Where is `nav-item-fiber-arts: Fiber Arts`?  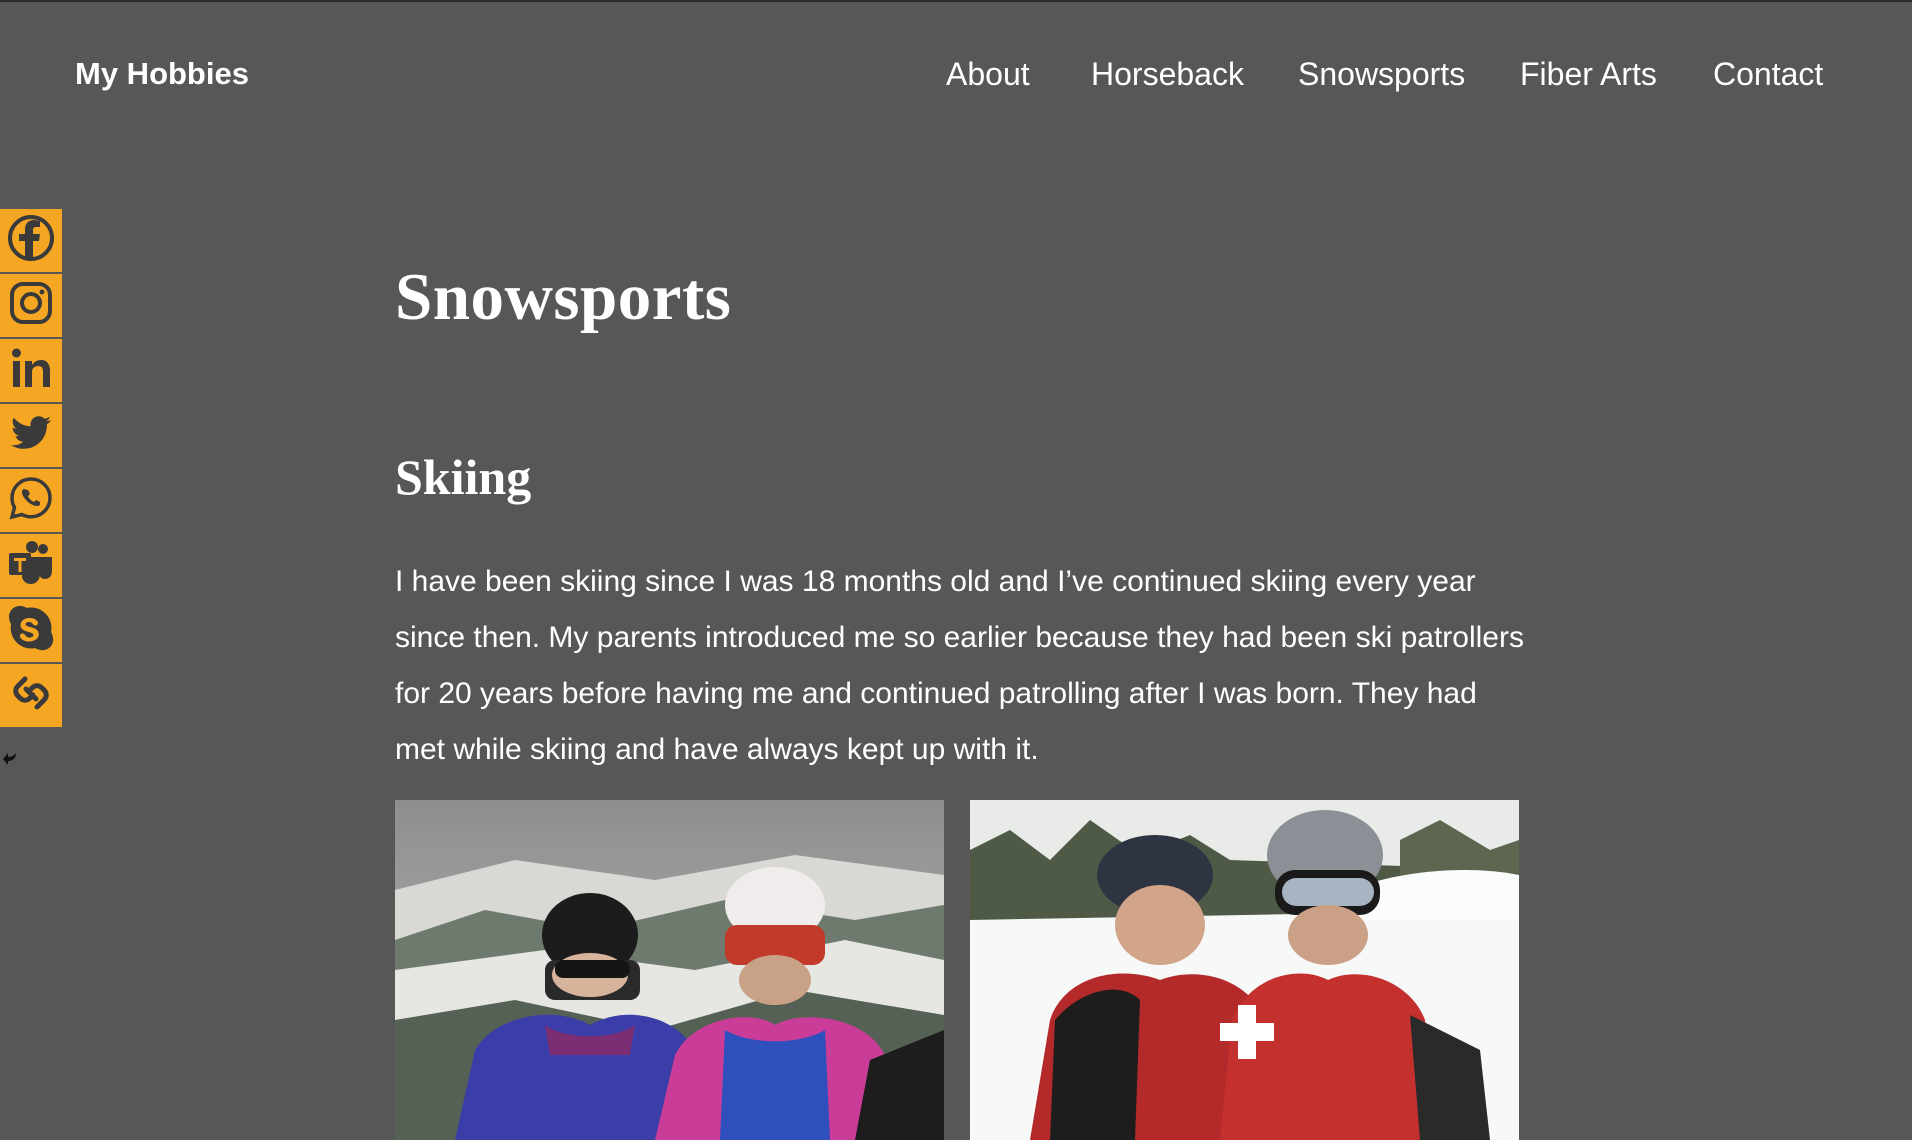 nav-item-fiber-arts: Fiber Arts is located at coordinates (1588, 74).